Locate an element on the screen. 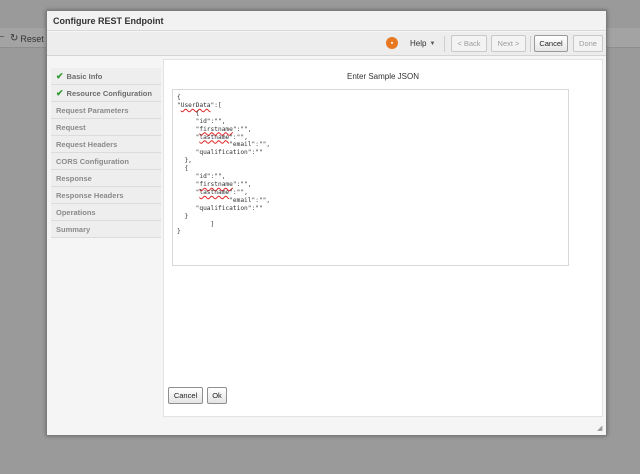 The height and width of the screenshot is (474, 640). nav-item-label: Resource Configuration is located at coordinates (109, 93).